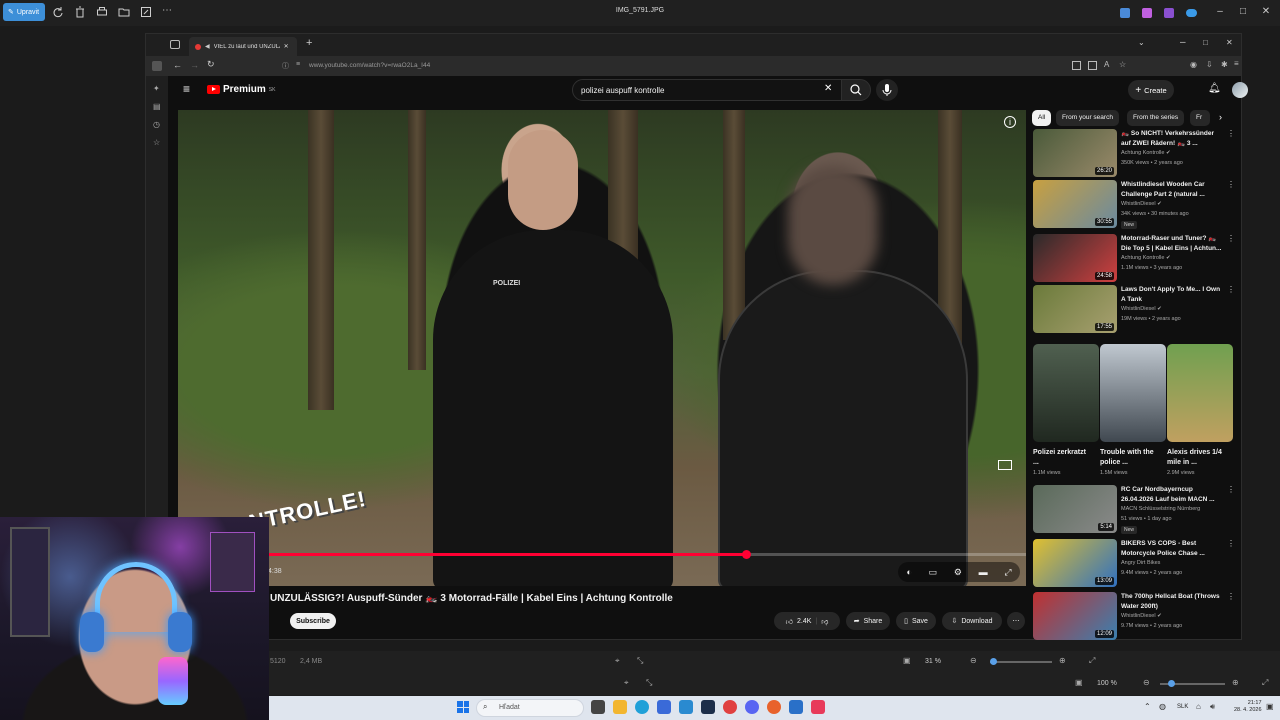 This screenshot has height=720, width=1280. What do you see at coordinates (993, 661) in the screenshot?
I see `zoom-slider-knob` at bounding box center [993, 661].